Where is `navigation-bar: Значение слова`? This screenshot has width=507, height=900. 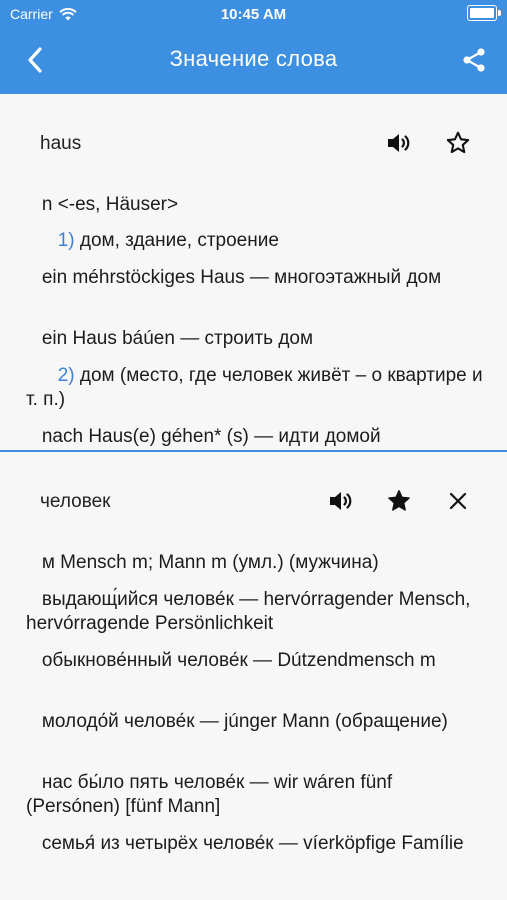 navigation-bar: Значение слова is located at coordinates (253, 61).